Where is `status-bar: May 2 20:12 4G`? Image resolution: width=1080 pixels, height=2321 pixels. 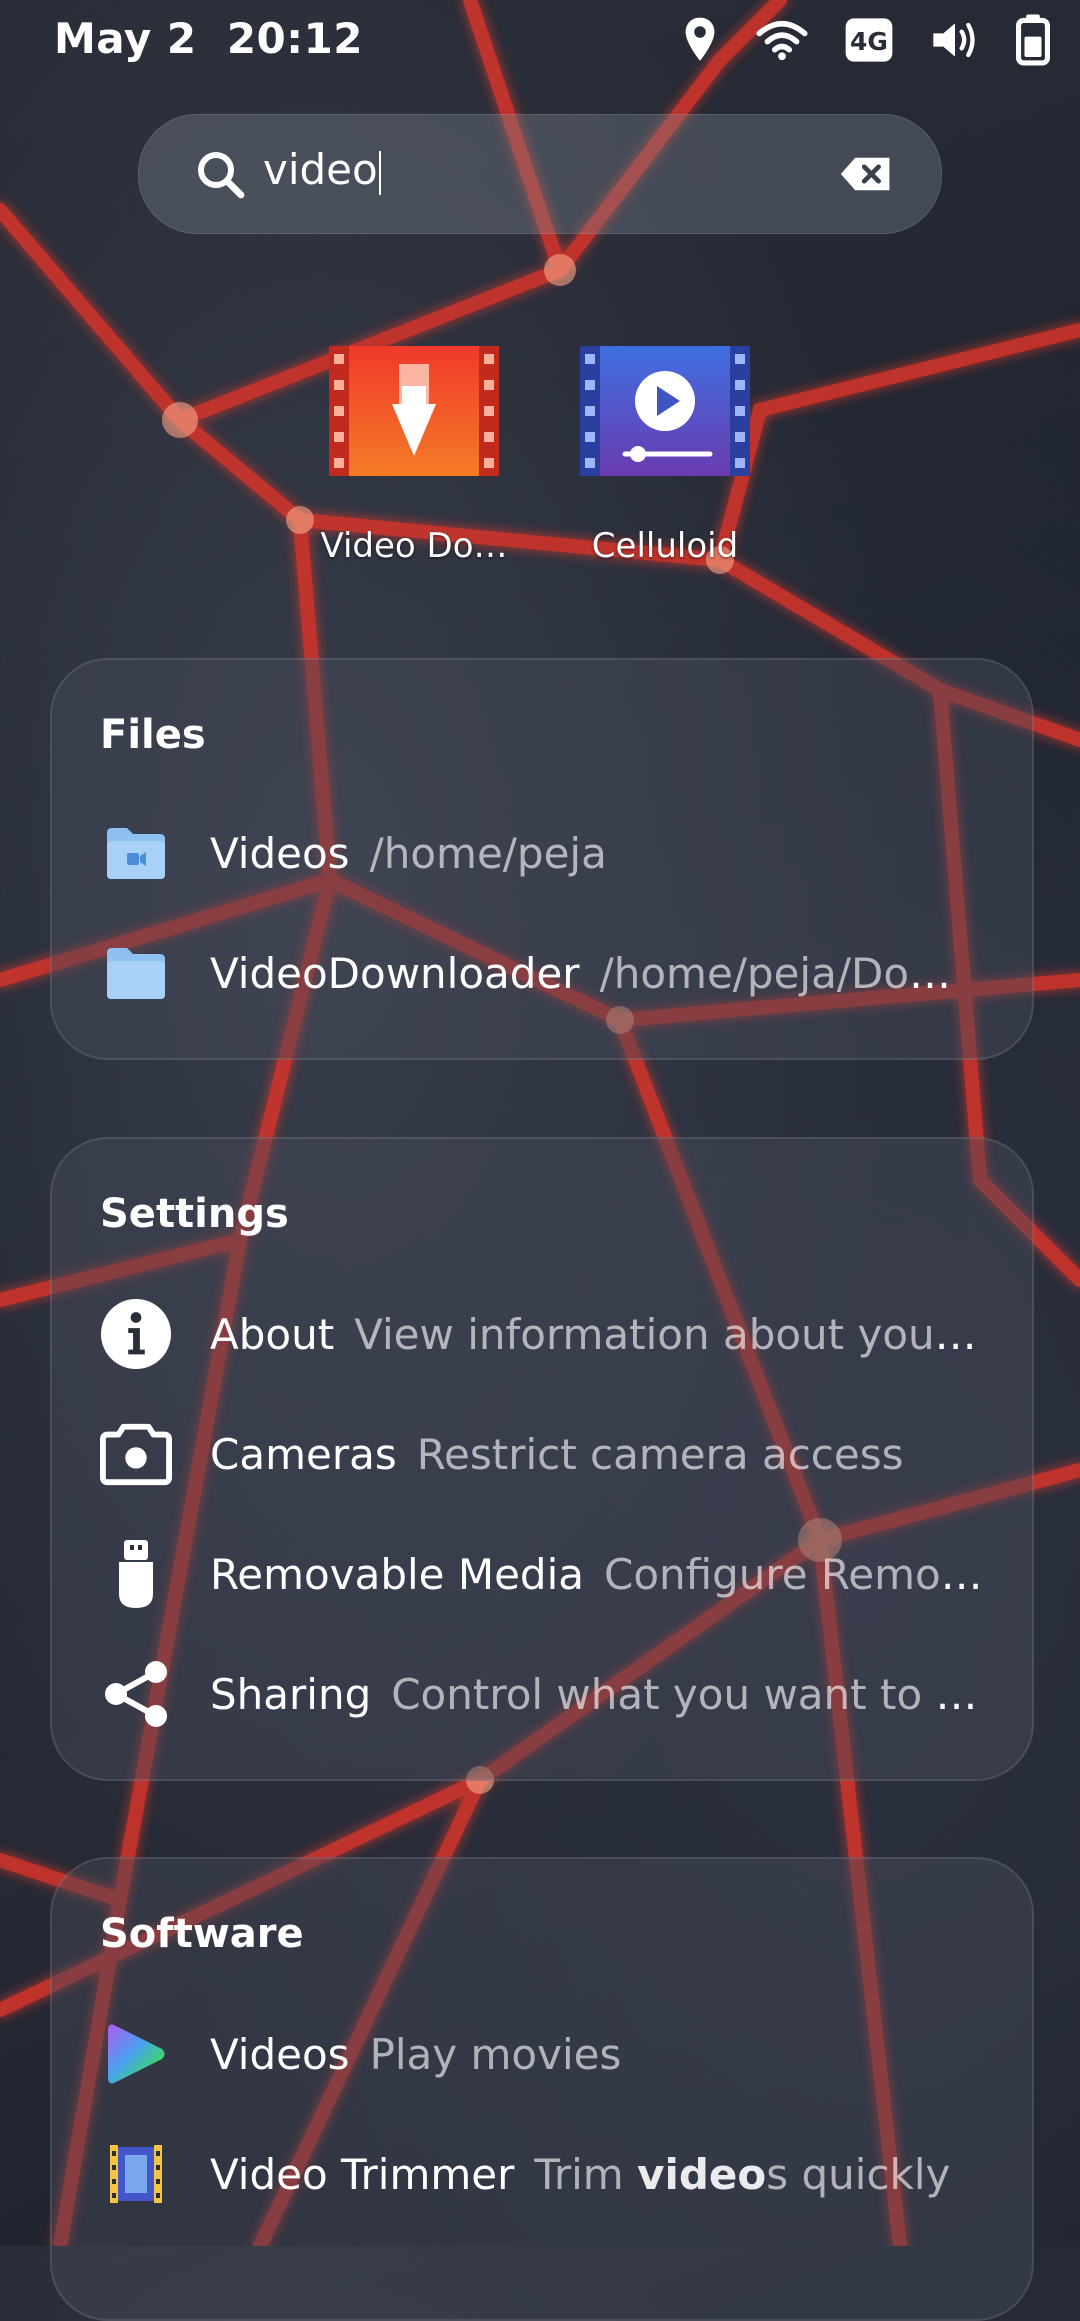
status-bar: May 2 20:12 4G is located at coordinates (540, 40).